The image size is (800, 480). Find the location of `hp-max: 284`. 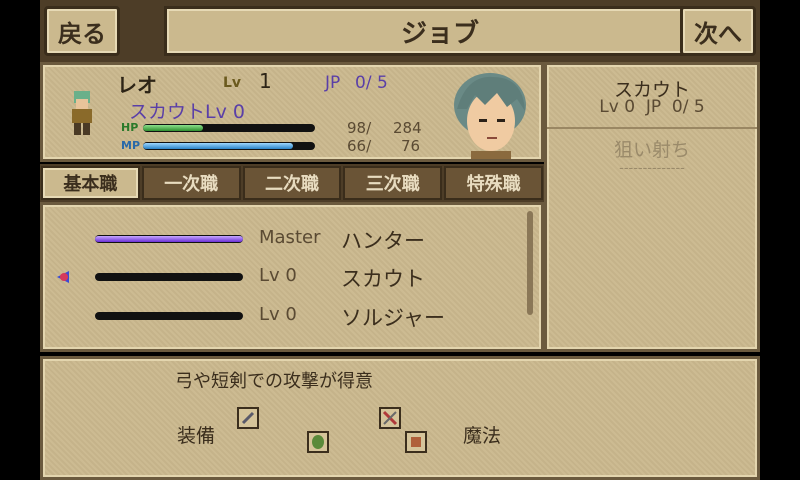

hp-max: 284 is located at coordinates (407, 128).